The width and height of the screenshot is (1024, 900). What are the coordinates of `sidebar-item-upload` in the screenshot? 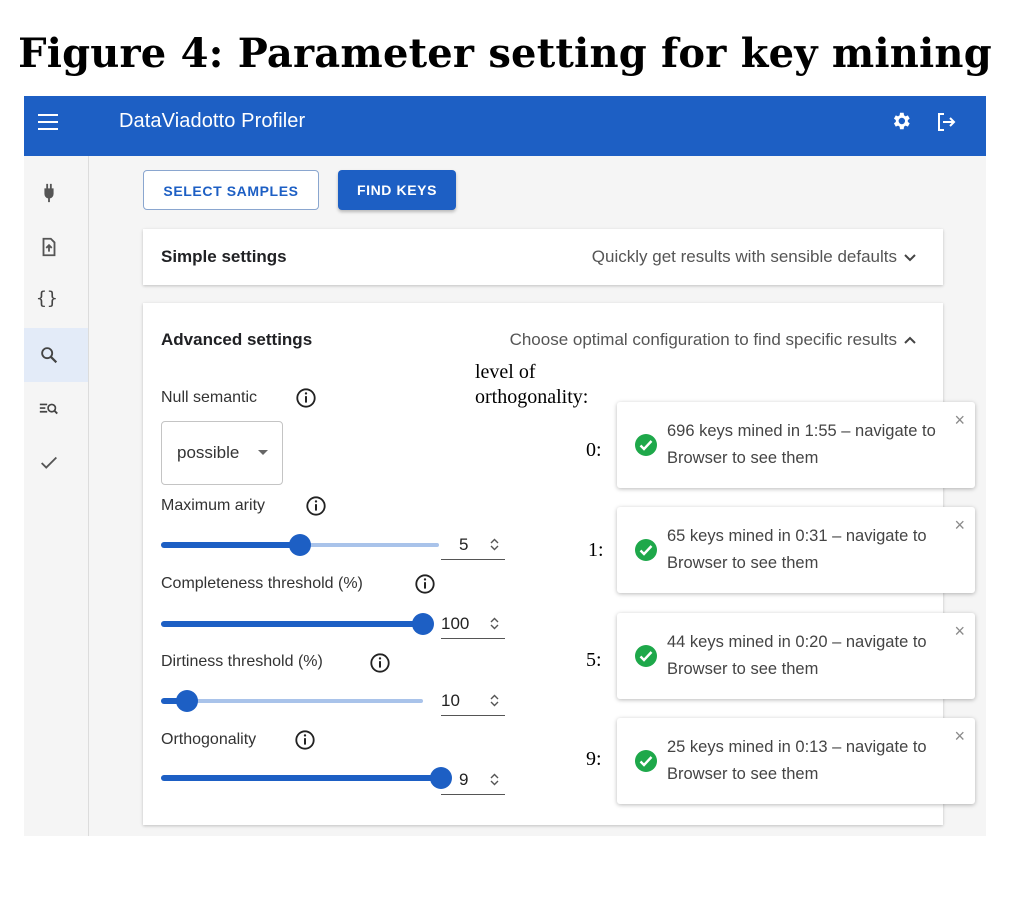 It's located at (56, 247).